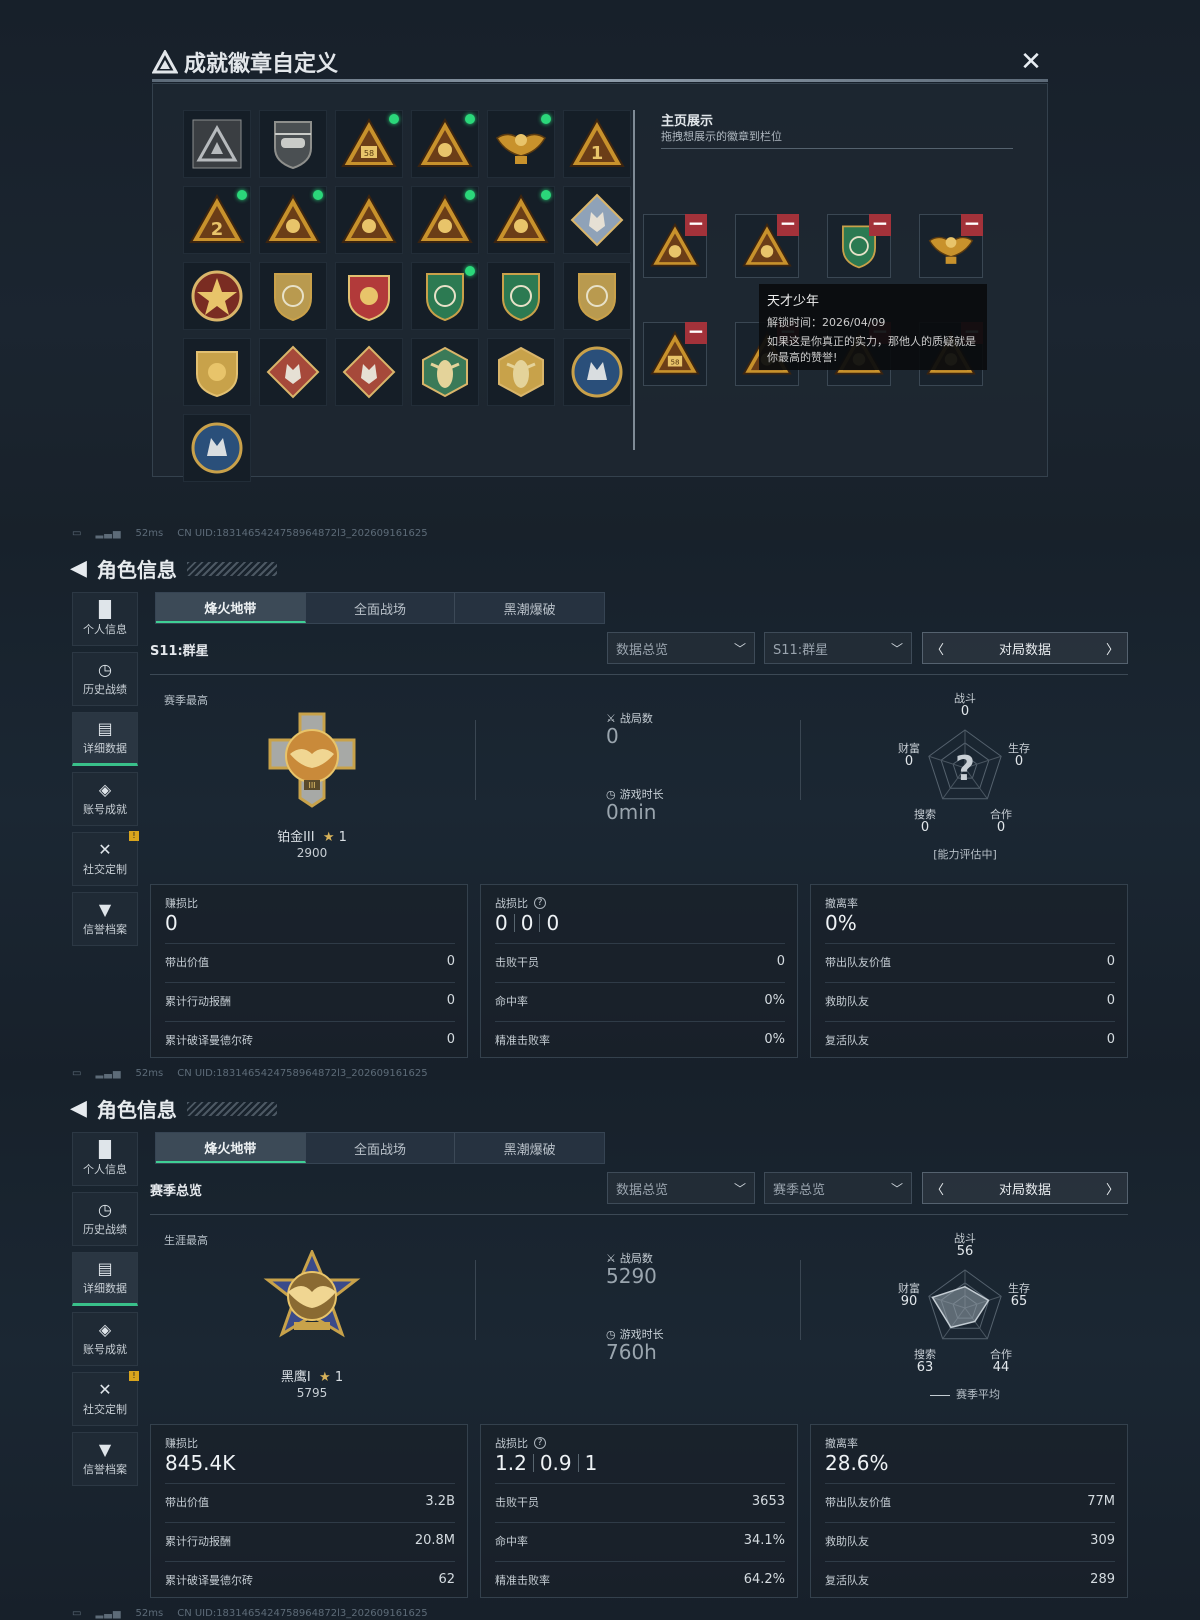  I want to click on battery-icon: ▭, so click(77, 533).